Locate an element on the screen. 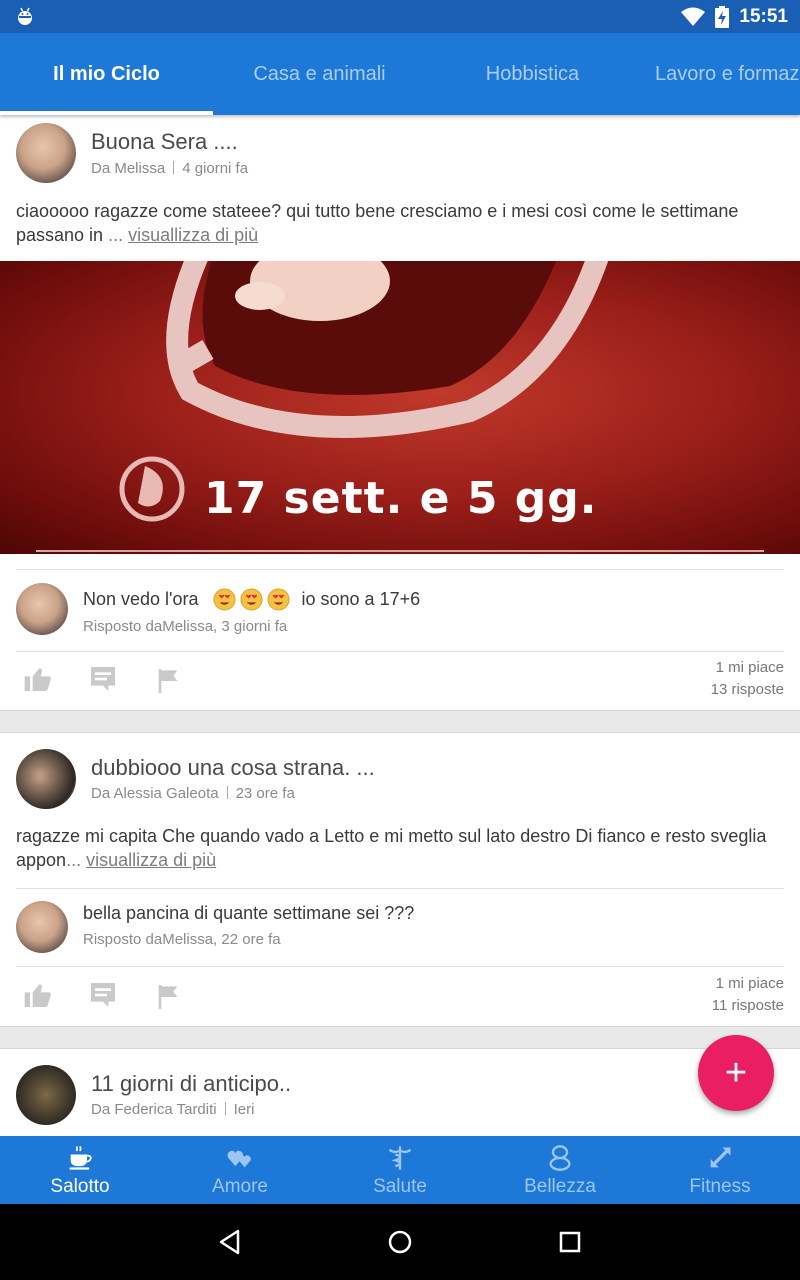 This screenshot has width=800, height=1280. caduceus-icon is located at coordinates (400, 1158).